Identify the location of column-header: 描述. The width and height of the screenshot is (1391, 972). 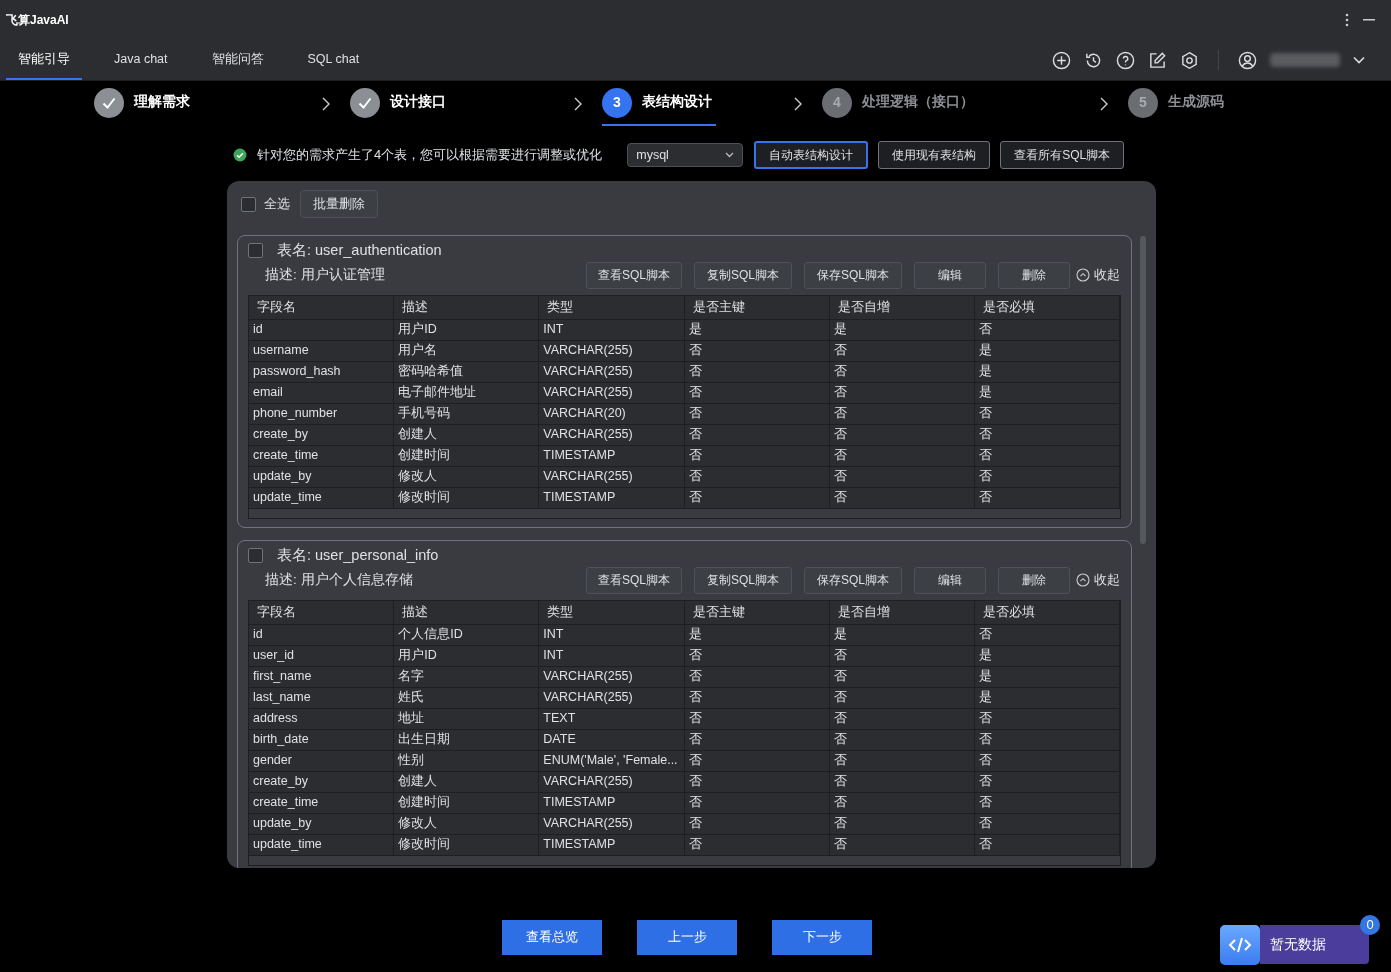
(467, 612).